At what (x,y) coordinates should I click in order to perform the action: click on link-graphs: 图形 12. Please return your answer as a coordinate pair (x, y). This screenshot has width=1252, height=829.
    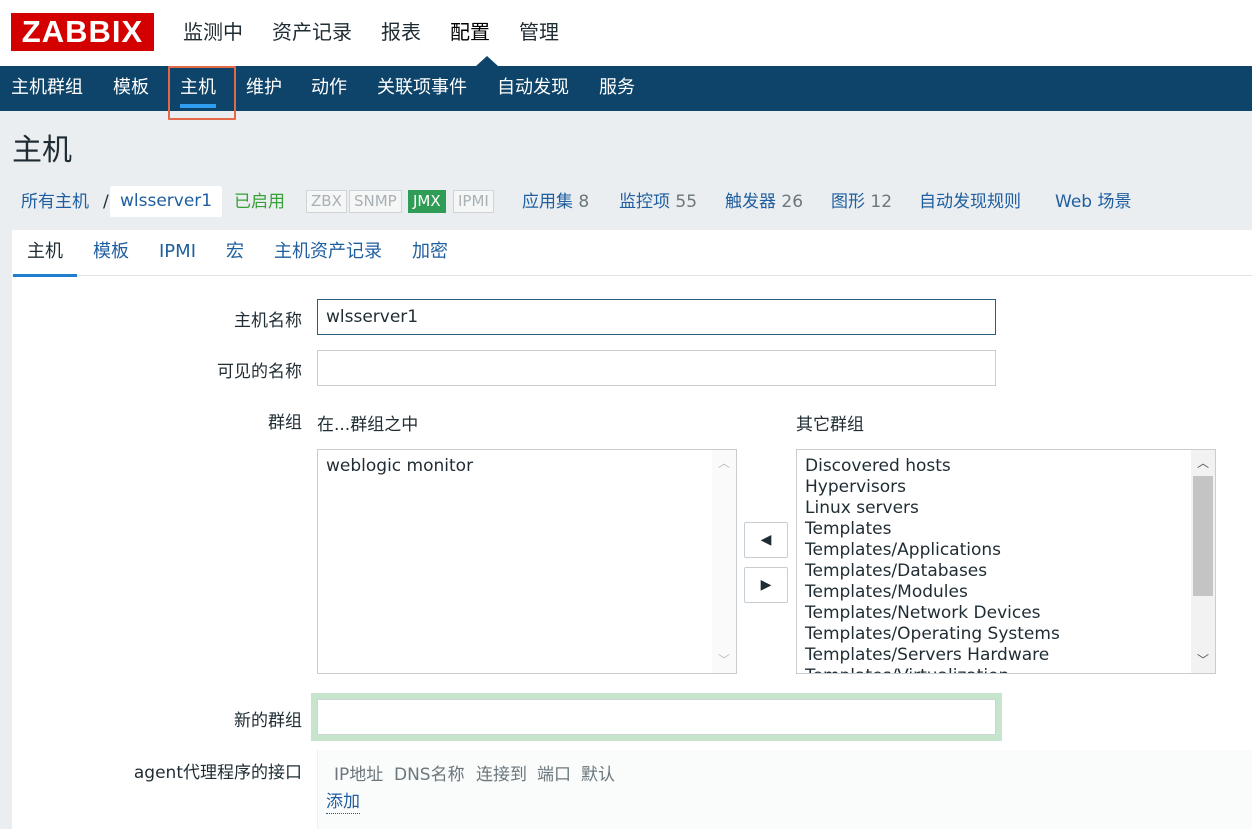
    Looking at the image, I should click on (861, 202).